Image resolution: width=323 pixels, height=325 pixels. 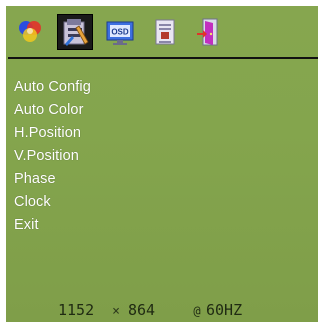 I want to click on svg-text: OSD, so click(x=120, y=32).